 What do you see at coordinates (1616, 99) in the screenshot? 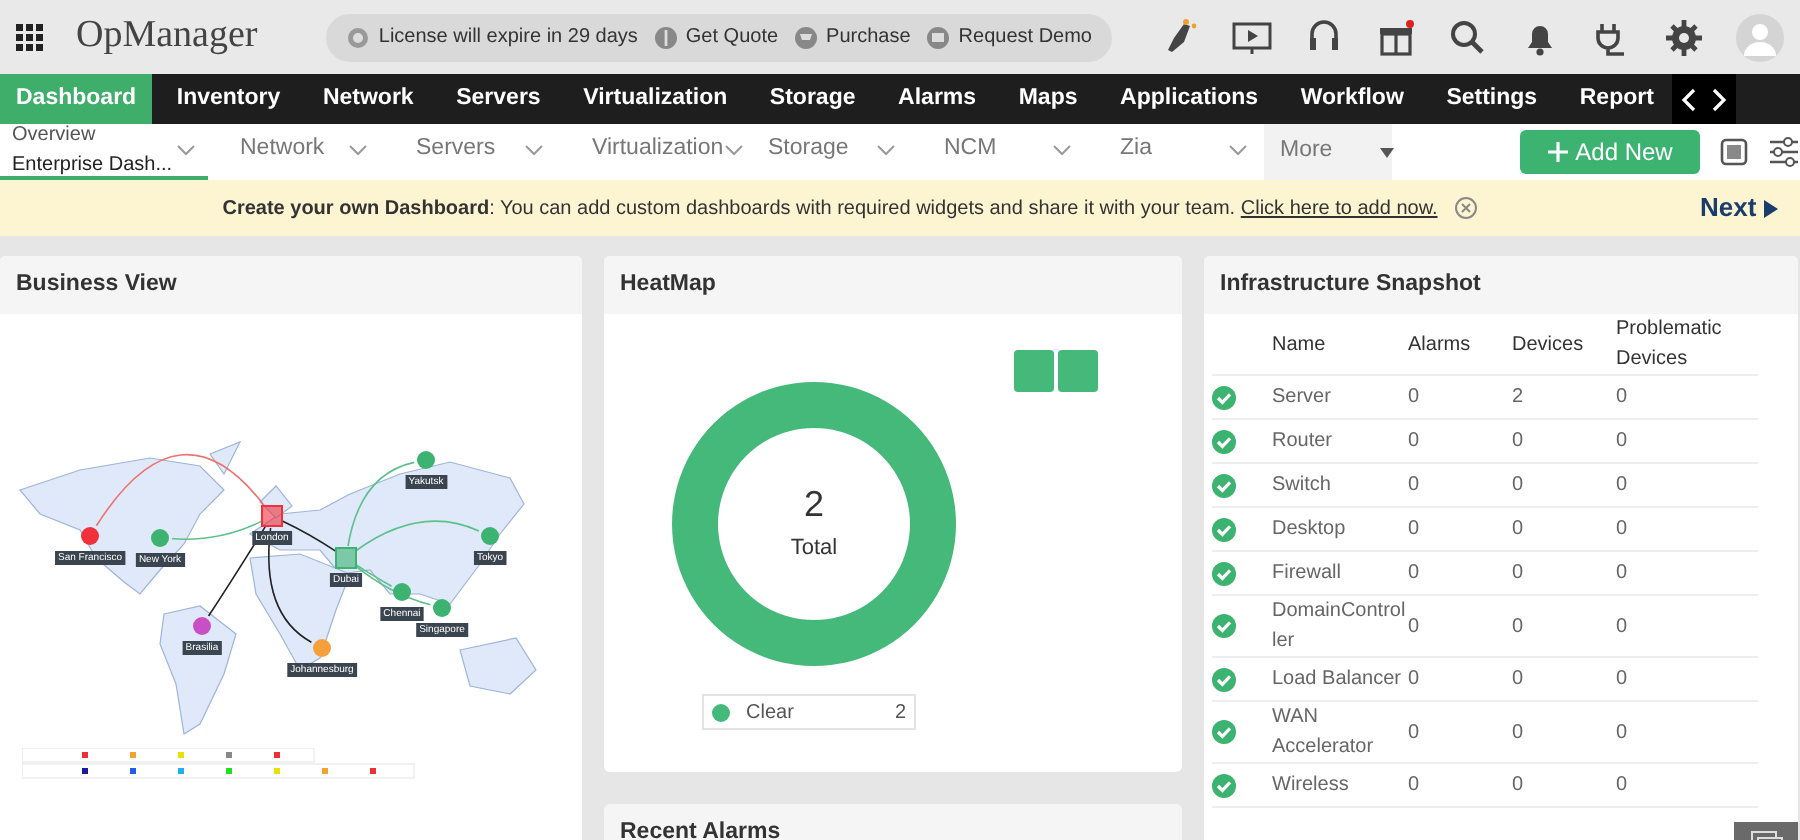
I see `nav-tab: Report` at bounding box center [1616, 99].